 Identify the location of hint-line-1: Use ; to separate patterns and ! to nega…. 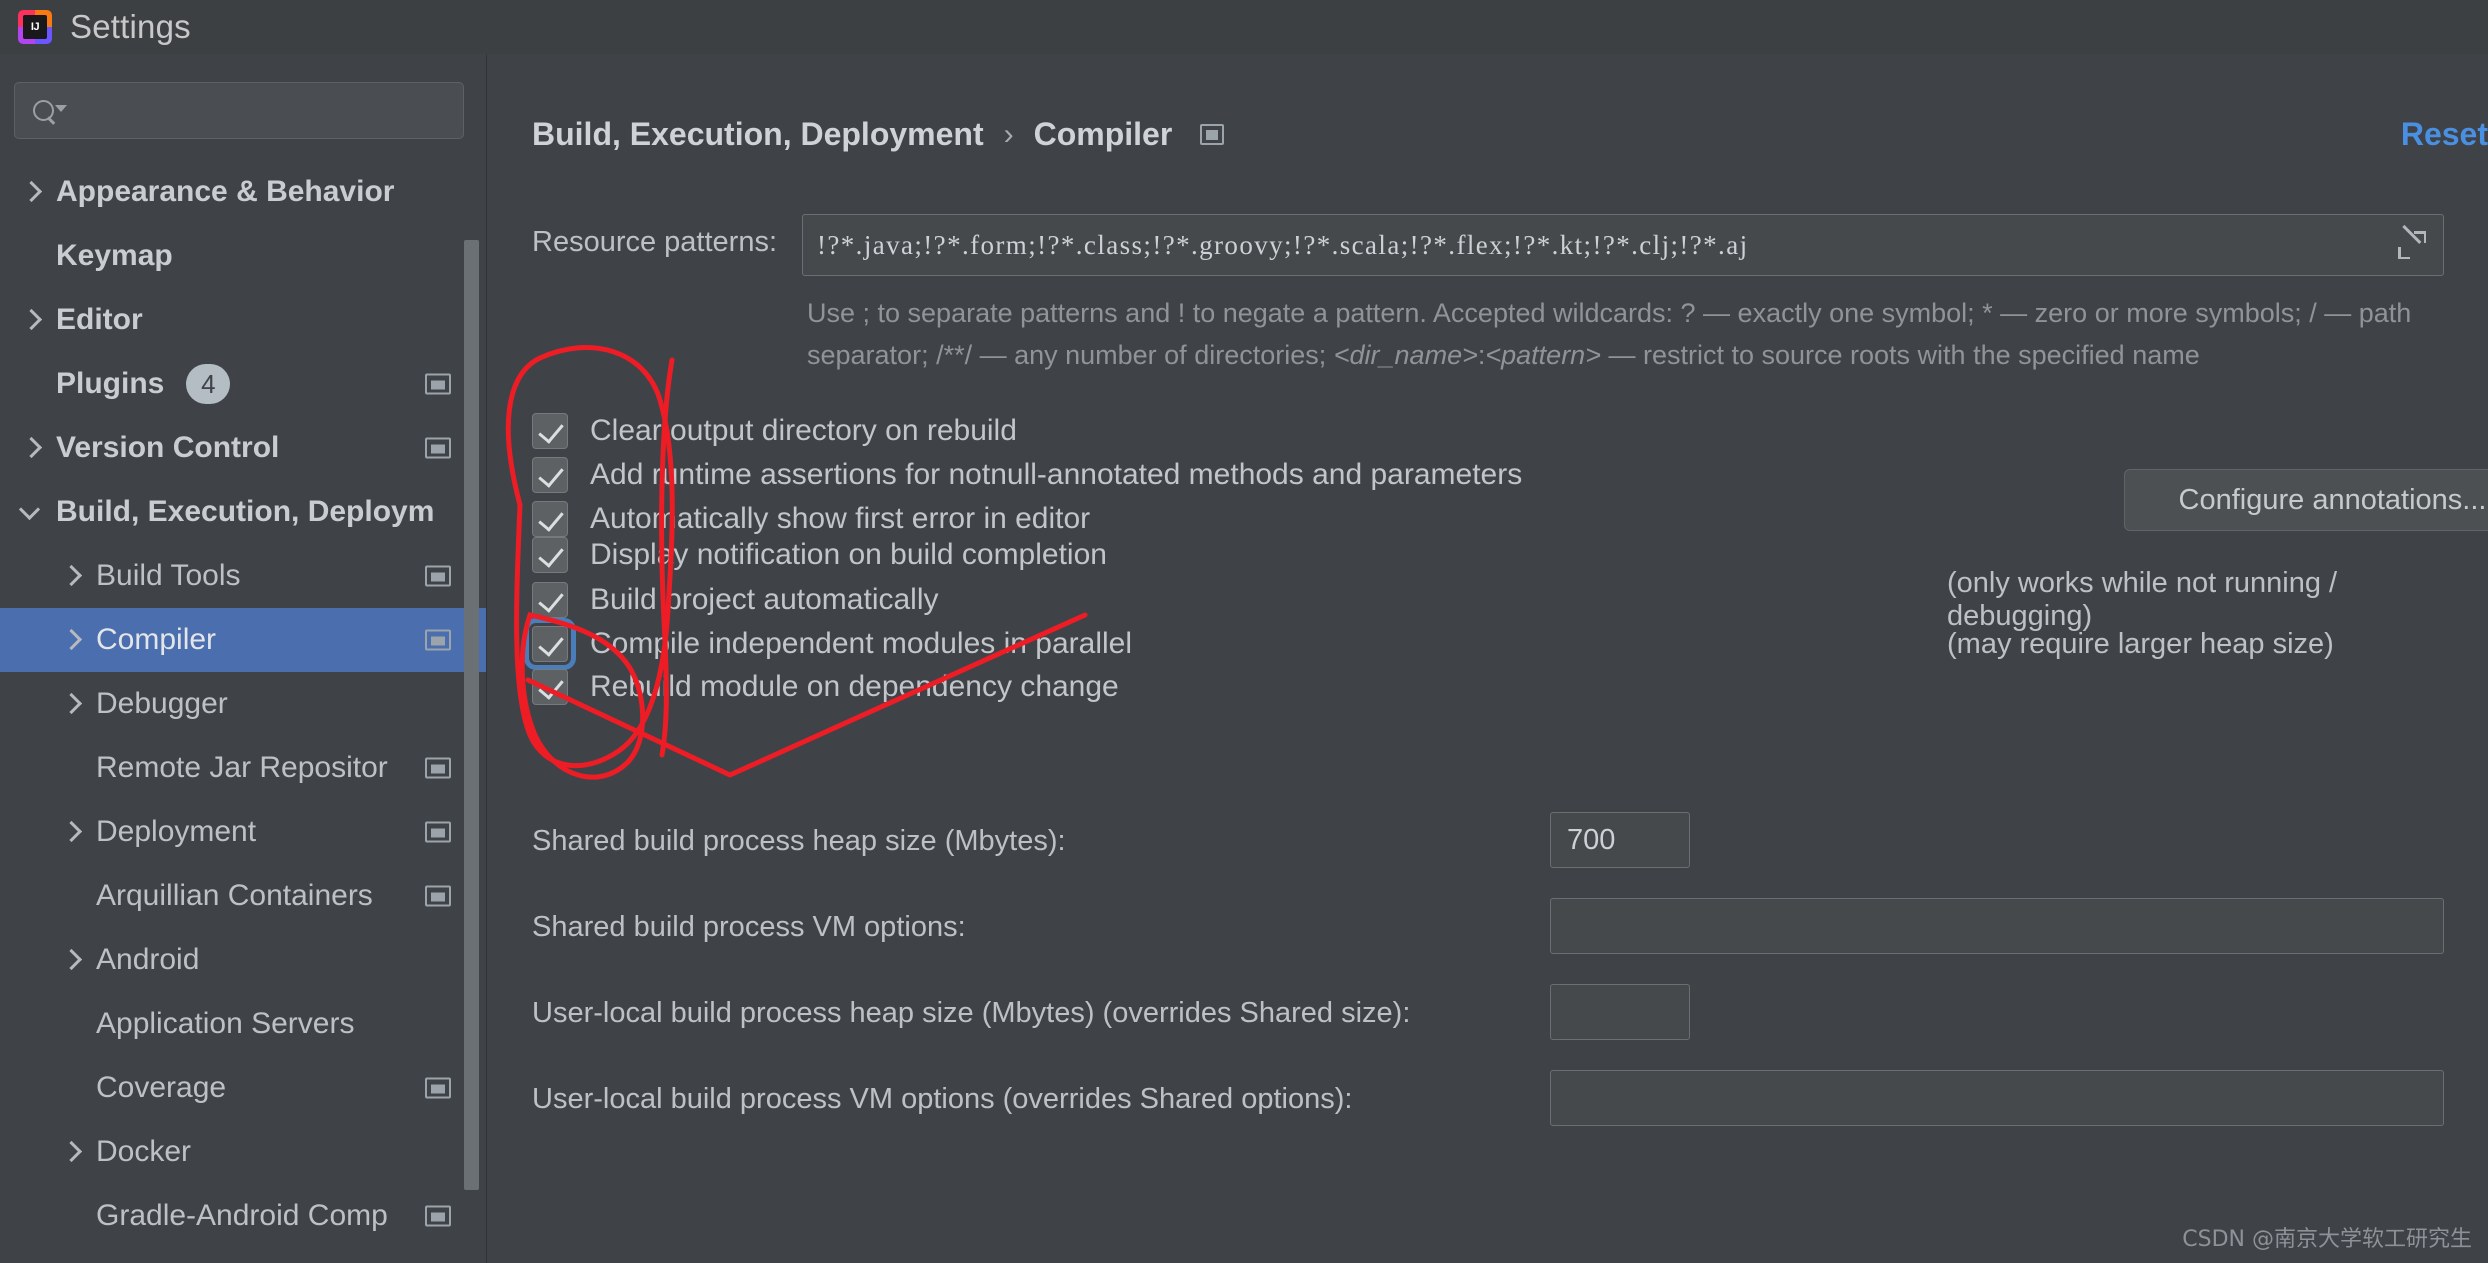
(1497, 313).